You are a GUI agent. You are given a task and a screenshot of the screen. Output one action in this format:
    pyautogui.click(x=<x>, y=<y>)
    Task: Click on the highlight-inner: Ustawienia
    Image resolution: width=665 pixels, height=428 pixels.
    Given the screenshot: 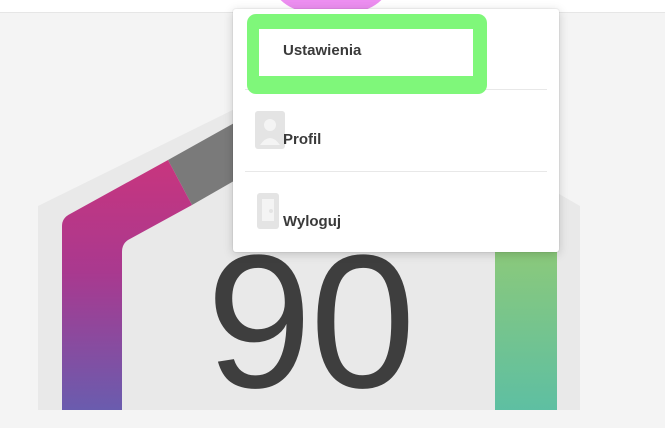 What is the action you would take?
    pyautogui.click(x=366, y=52)
    